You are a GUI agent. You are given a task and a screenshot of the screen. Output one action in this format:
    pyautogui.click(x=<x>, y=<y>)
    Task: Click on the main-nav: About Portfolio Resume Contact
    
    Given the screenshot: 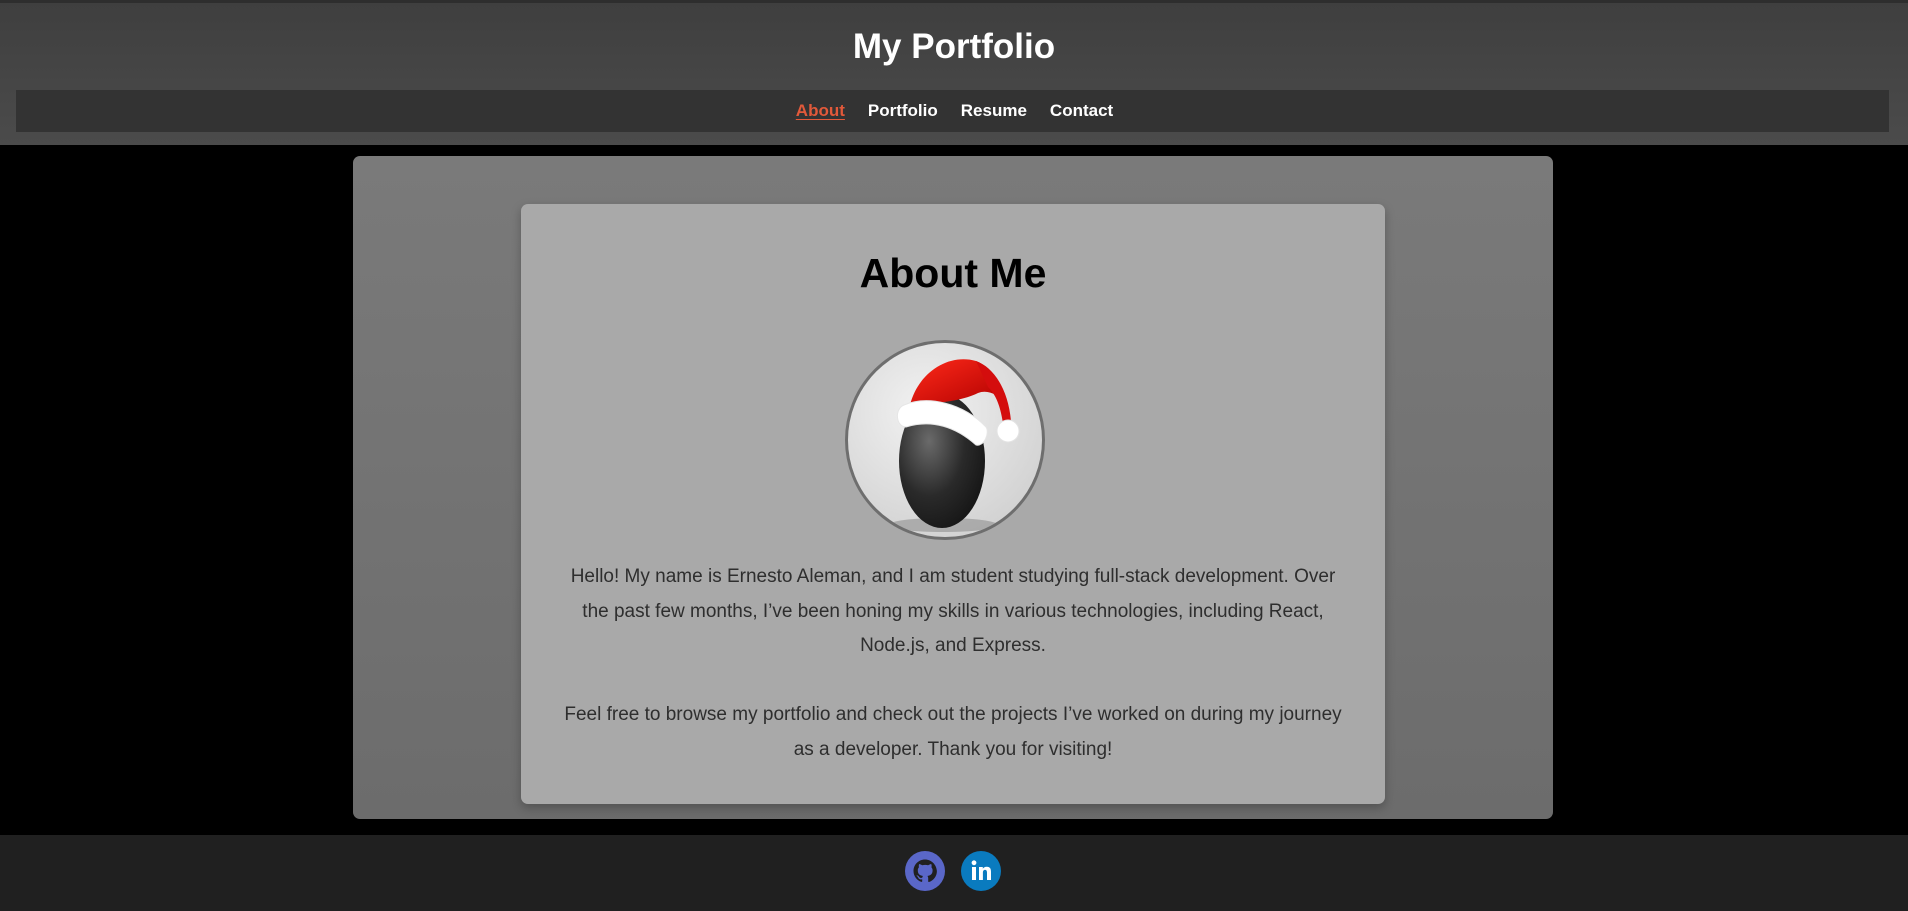 What is the action you would take?
    pyautogui.click(x=952, y=111)
    